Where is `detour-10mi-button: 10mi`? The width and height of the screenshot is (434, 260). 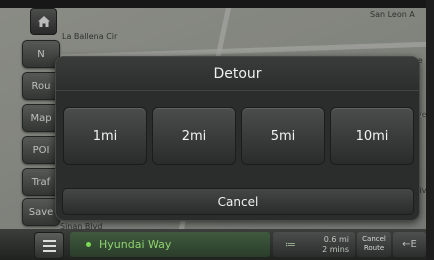 detour-10mi-button: 10mi is located at coordinates (372, 136).